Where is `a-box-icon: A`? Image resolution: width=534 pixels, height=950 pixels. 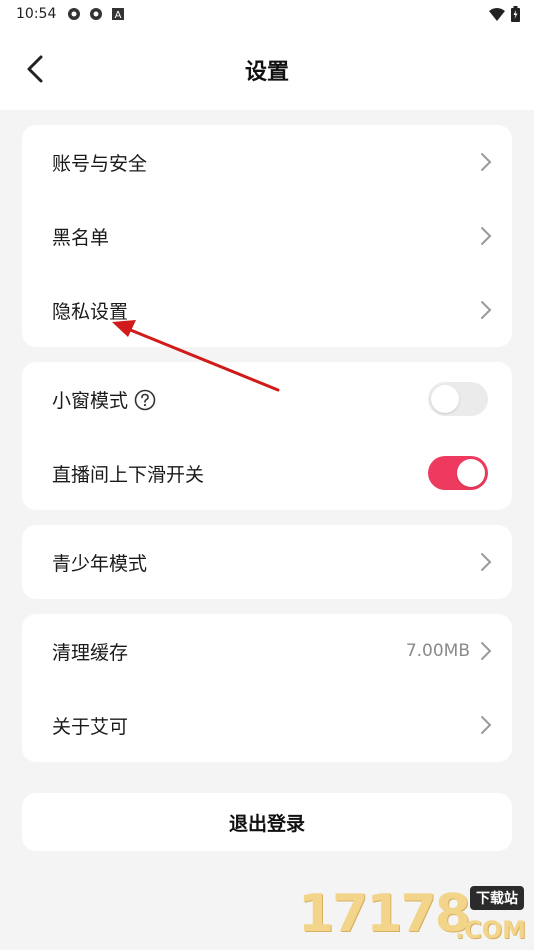 a-box-icon: A is located at coordinates (118, 14).